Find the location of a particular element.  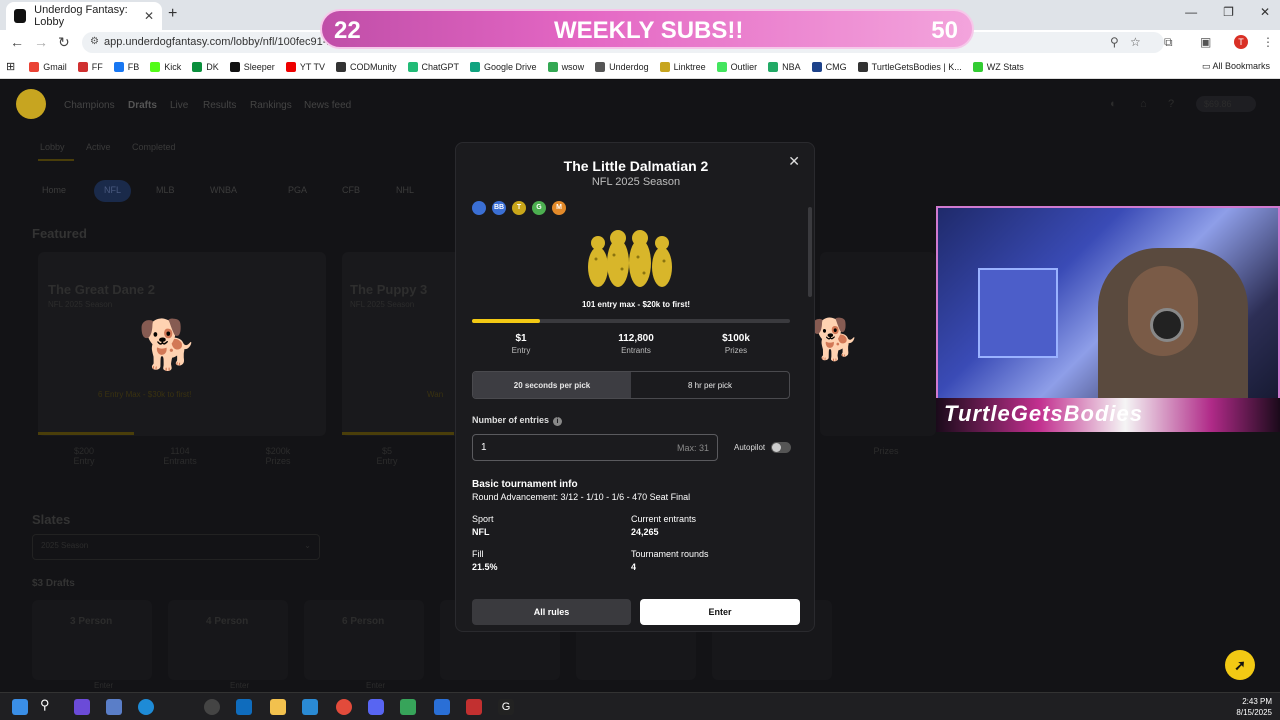

bookmark-item: Google Drive is located at coordinates (503, 66).